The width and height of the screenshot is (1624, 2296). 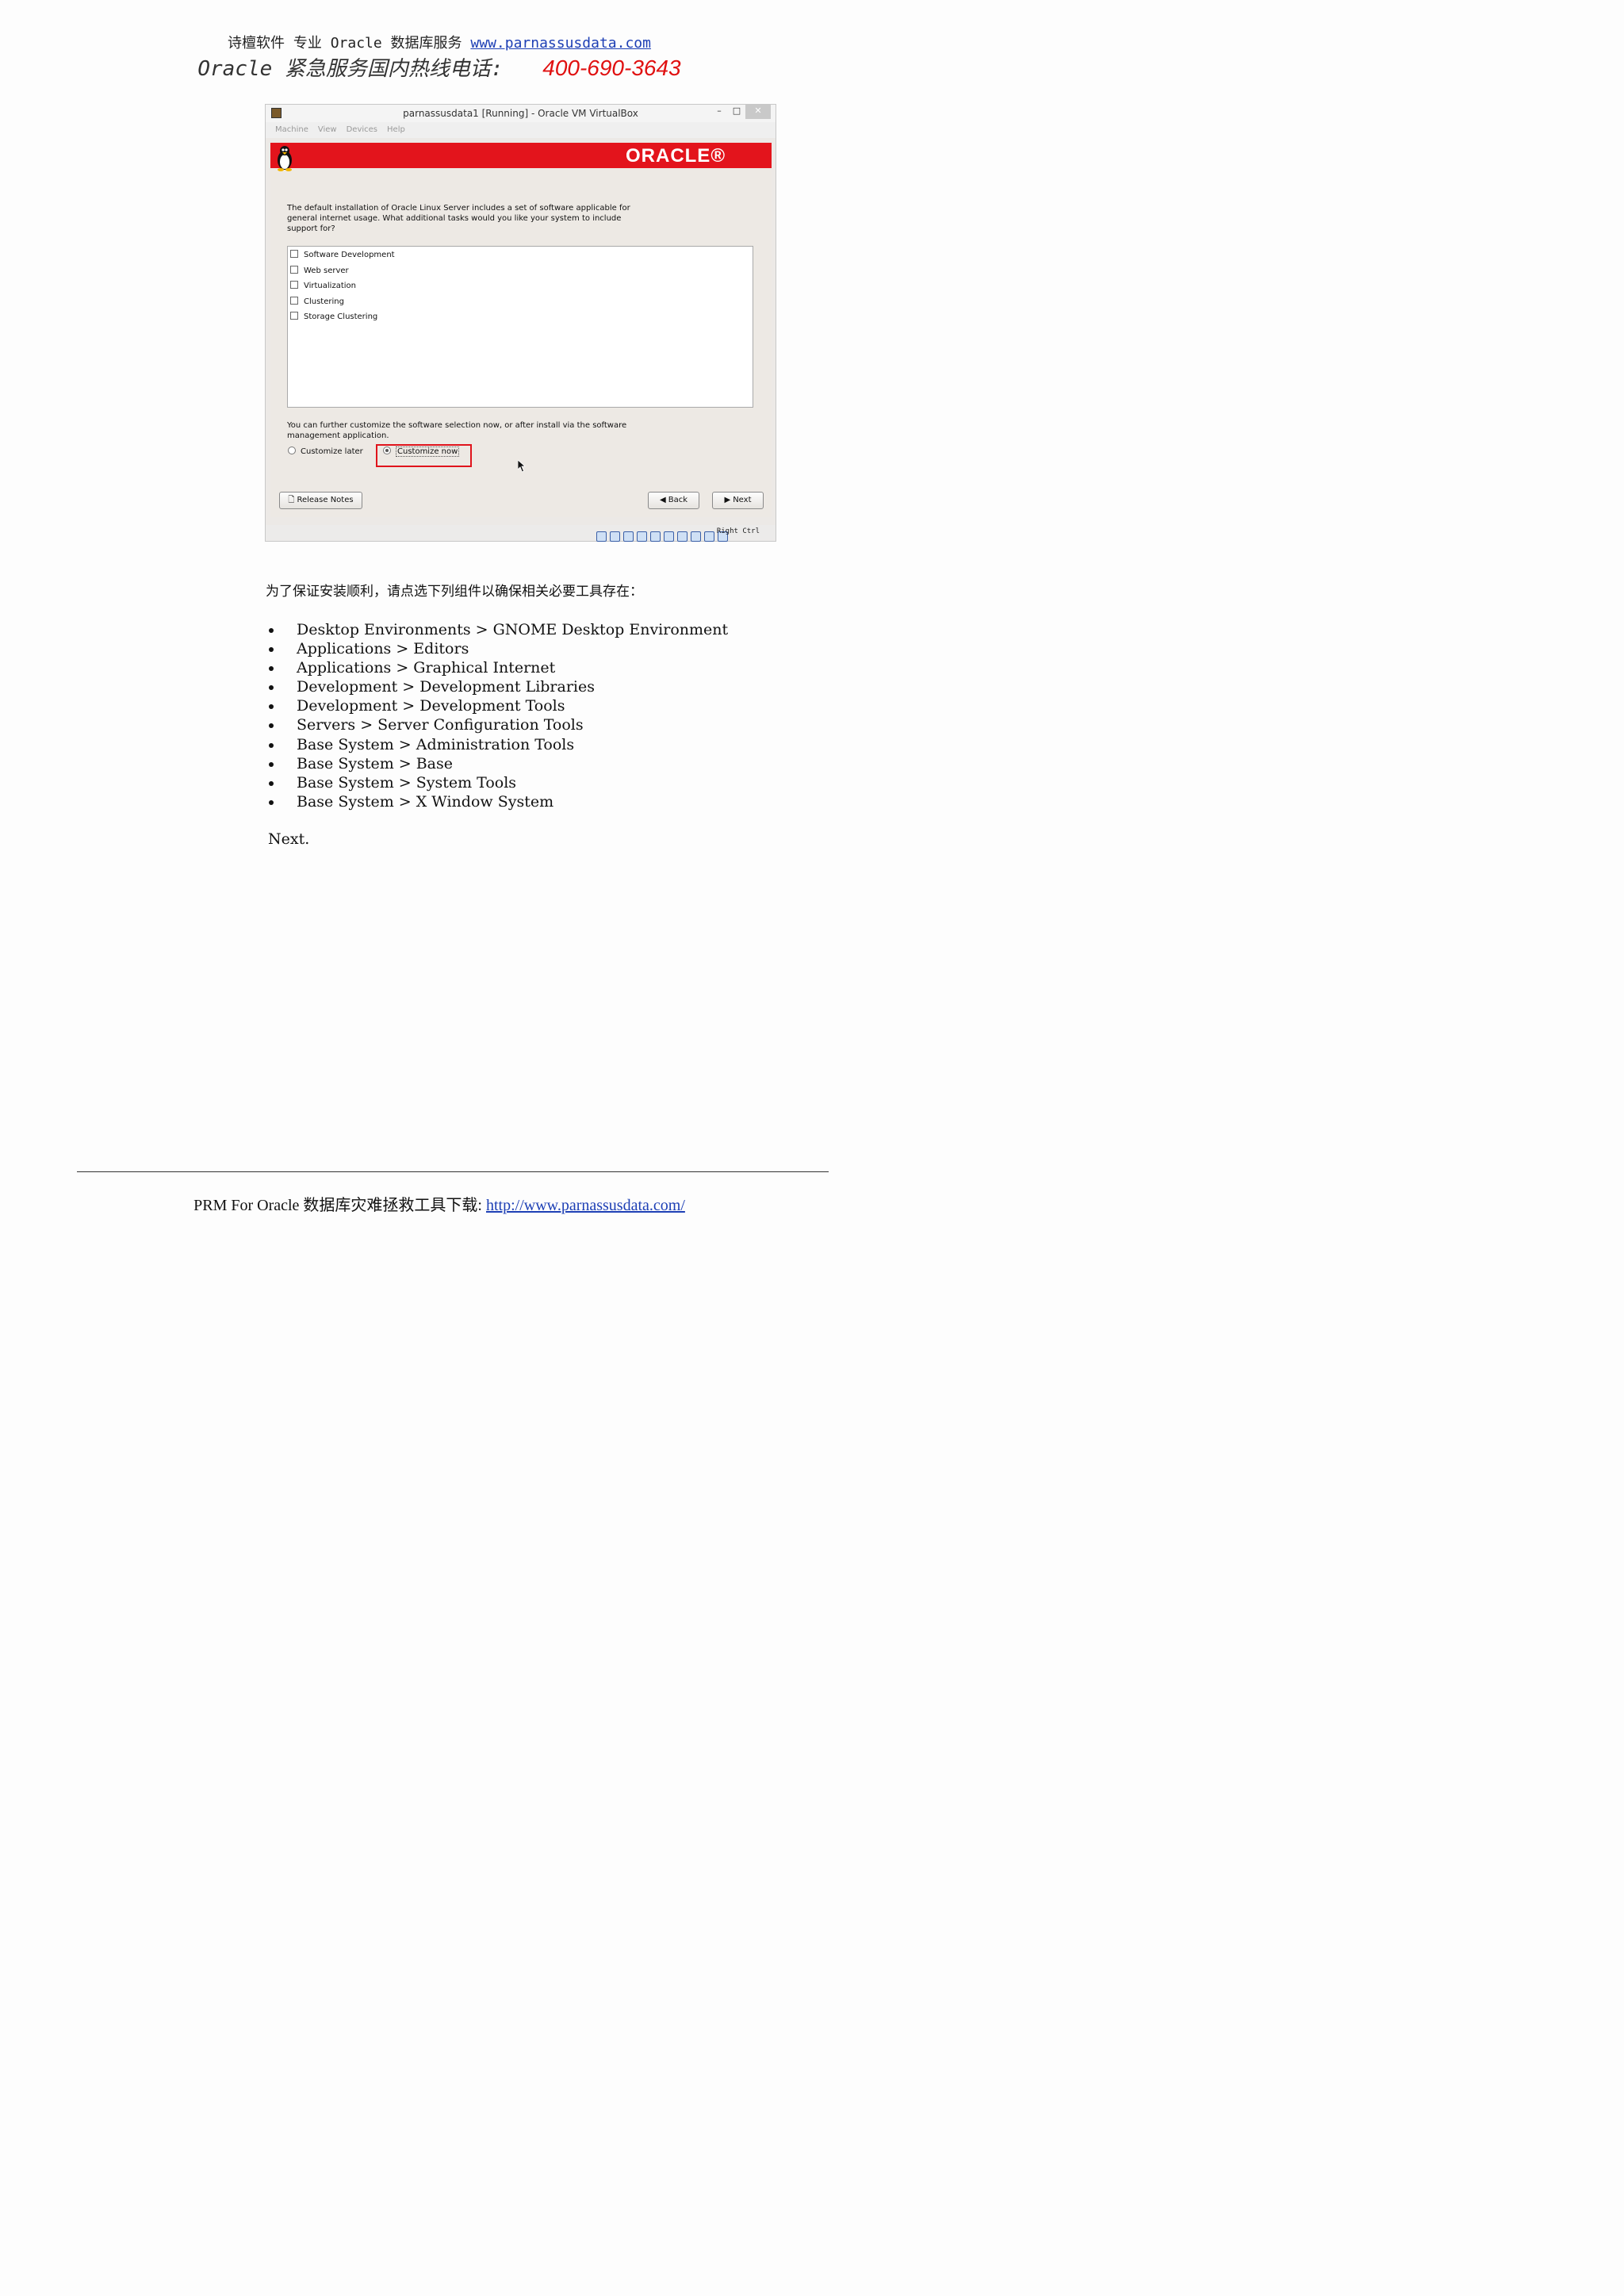 What do you see at coordinates (453, 1171) in the screenshot?
I see `footer-divider` at bounding box center [453, 1171].